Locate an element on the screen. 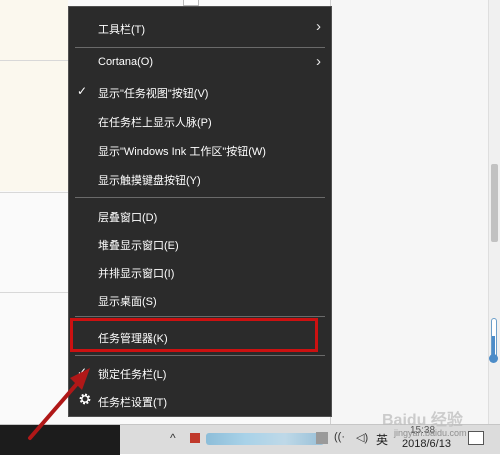 The width and height of the screenshot is (500, 455). blurred-tray-icons is located at coordinates (265, 439).